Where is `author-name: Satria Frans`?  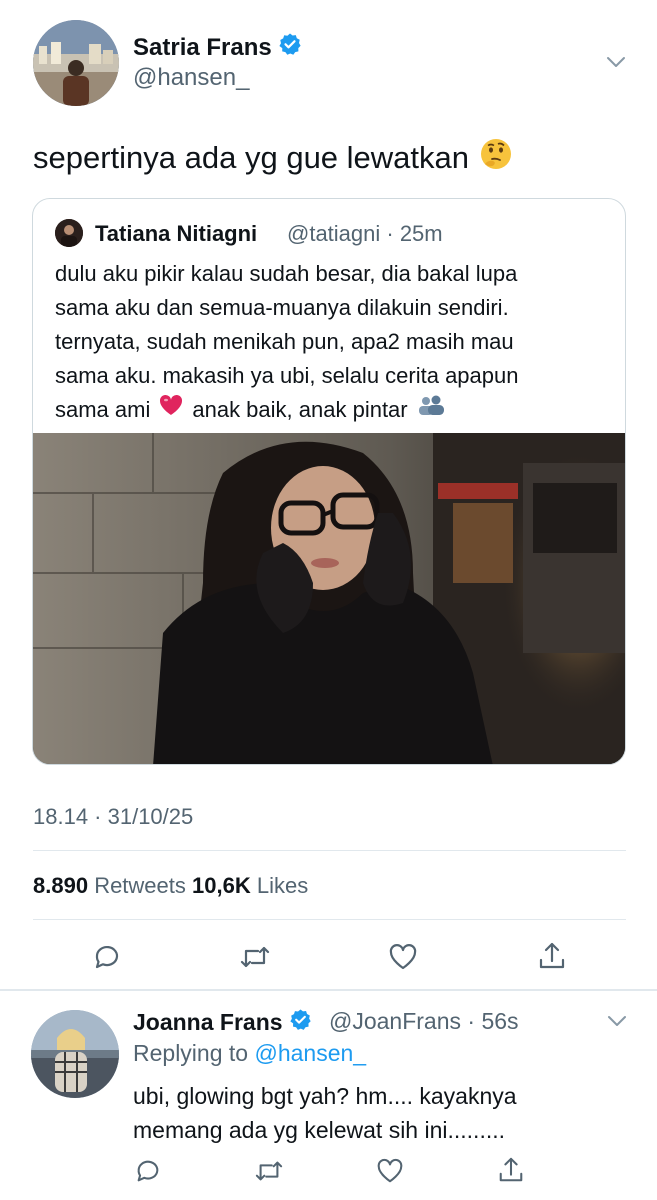
author-name: Satria Frans is located at coordinates (217, 47).